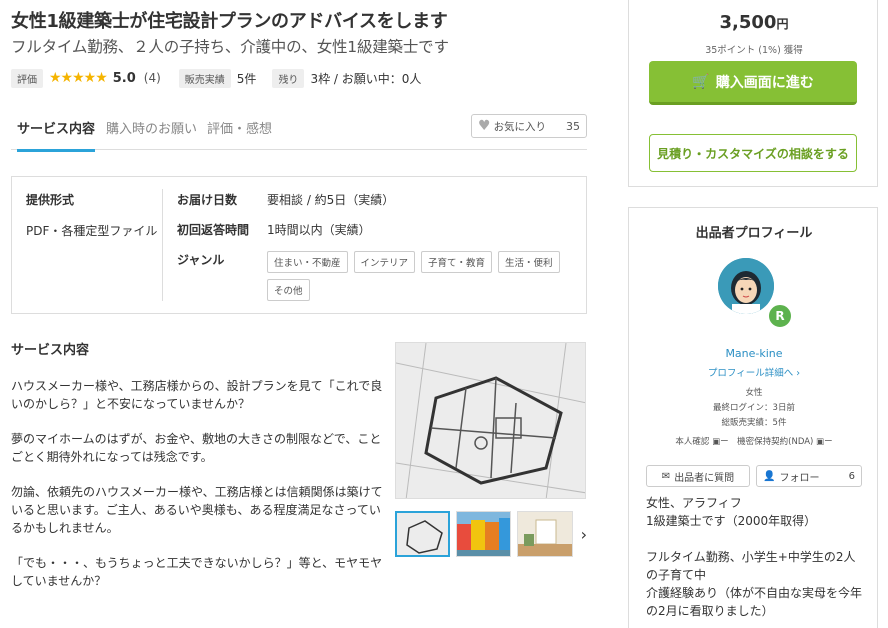 This screenshot has width=888, height=628. Describe the element at coordinates (754, 353) in the screenshot. I see `seller-name: Mane-kine` at that location.